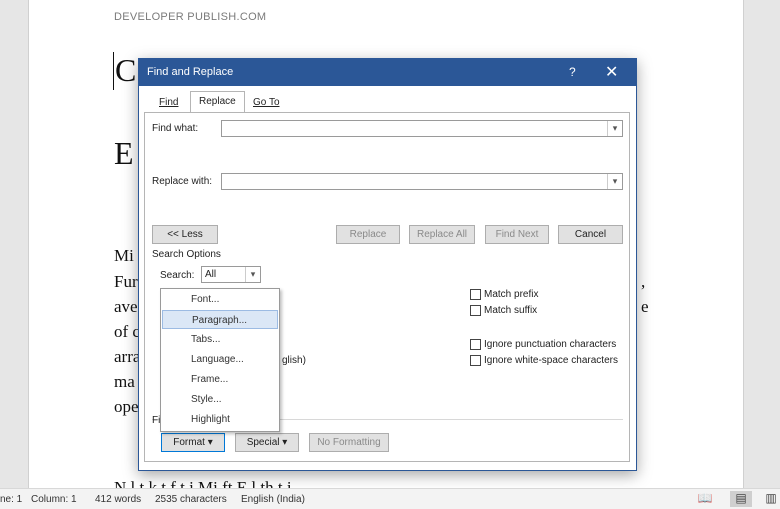 The width and height of the screenshot is (780, 509). Describe the element at coordinates (294, 360) in the screenshot. I see `sounds-like-partial-label: glish)` at that location.